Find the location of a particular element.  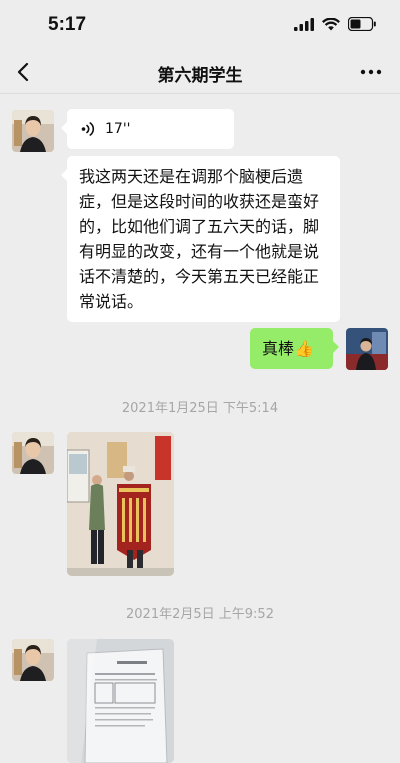

status-icons is located at coordinates (335, 24).